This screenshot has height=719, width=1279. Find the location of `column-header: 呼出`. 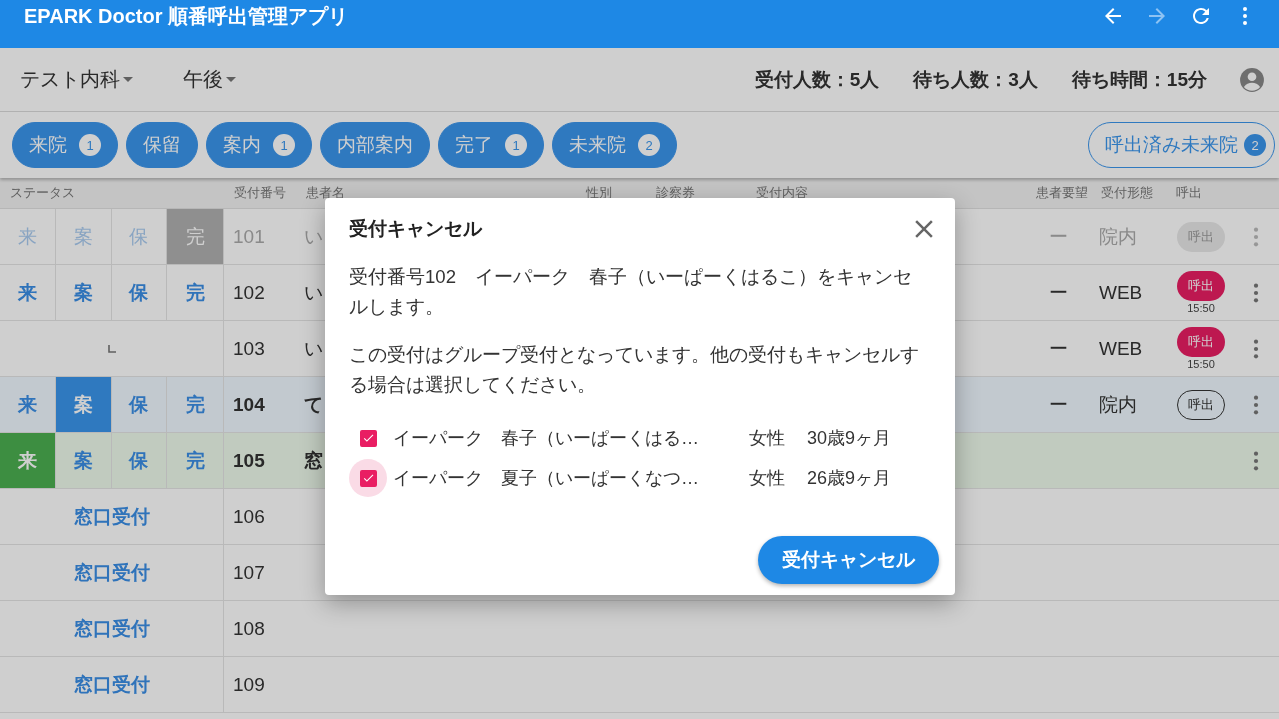

column-header: 呼出 is located at coordinates (1189, 193).